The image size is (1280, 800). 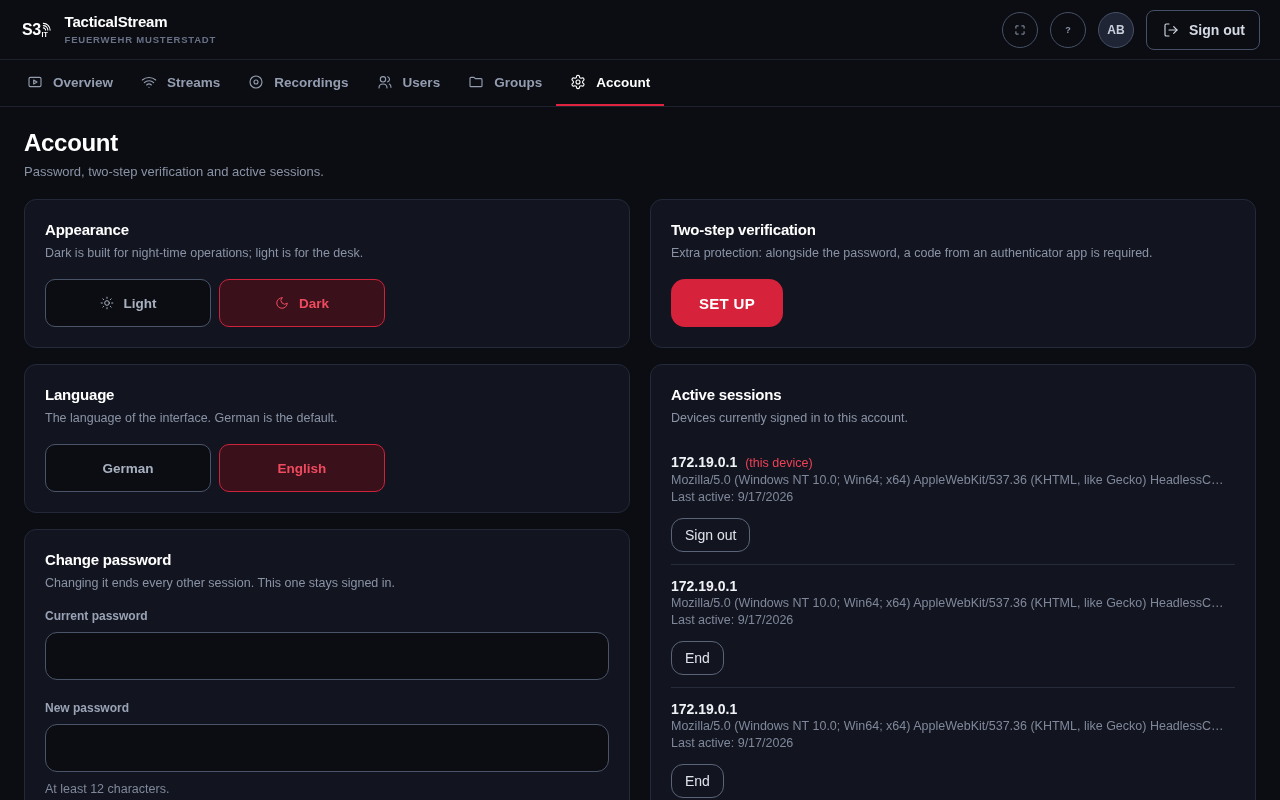 What do you see at coordinates (610, 83) in the screenshot?
I see `nav-tab: Account` at bounding box center [610, 83].